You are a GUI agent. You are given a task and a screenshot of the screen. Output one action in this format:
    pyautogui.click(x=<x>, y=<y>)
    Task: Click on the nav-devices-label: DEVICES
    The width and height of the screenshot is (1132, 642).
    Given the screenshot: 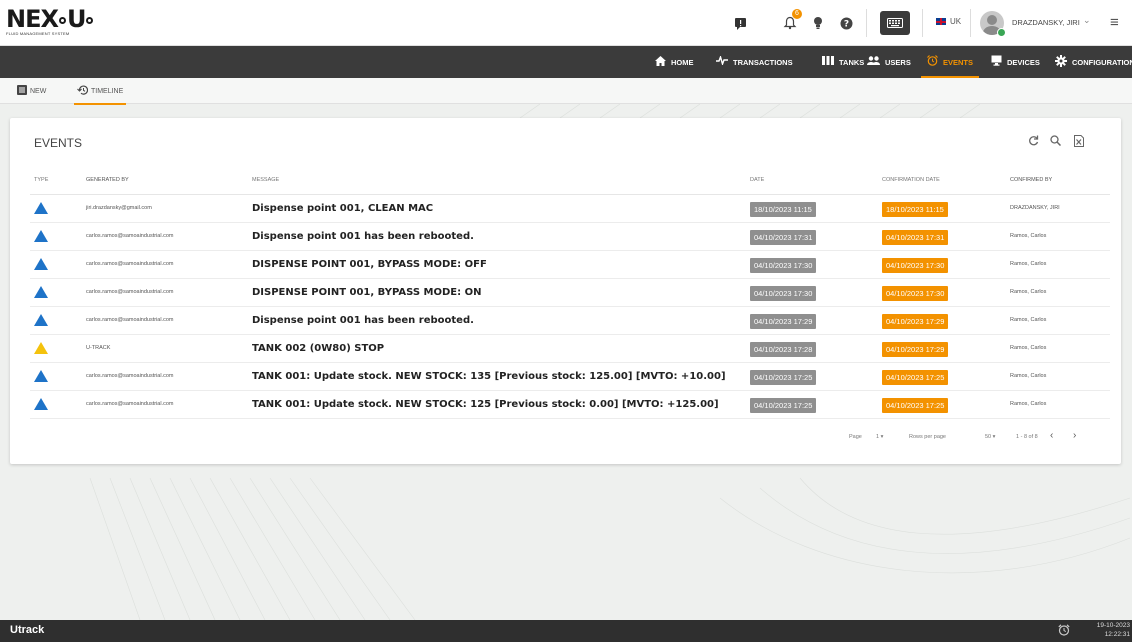 What is the action you would take?
    pyautogui.click(x=1023, y=62)
    